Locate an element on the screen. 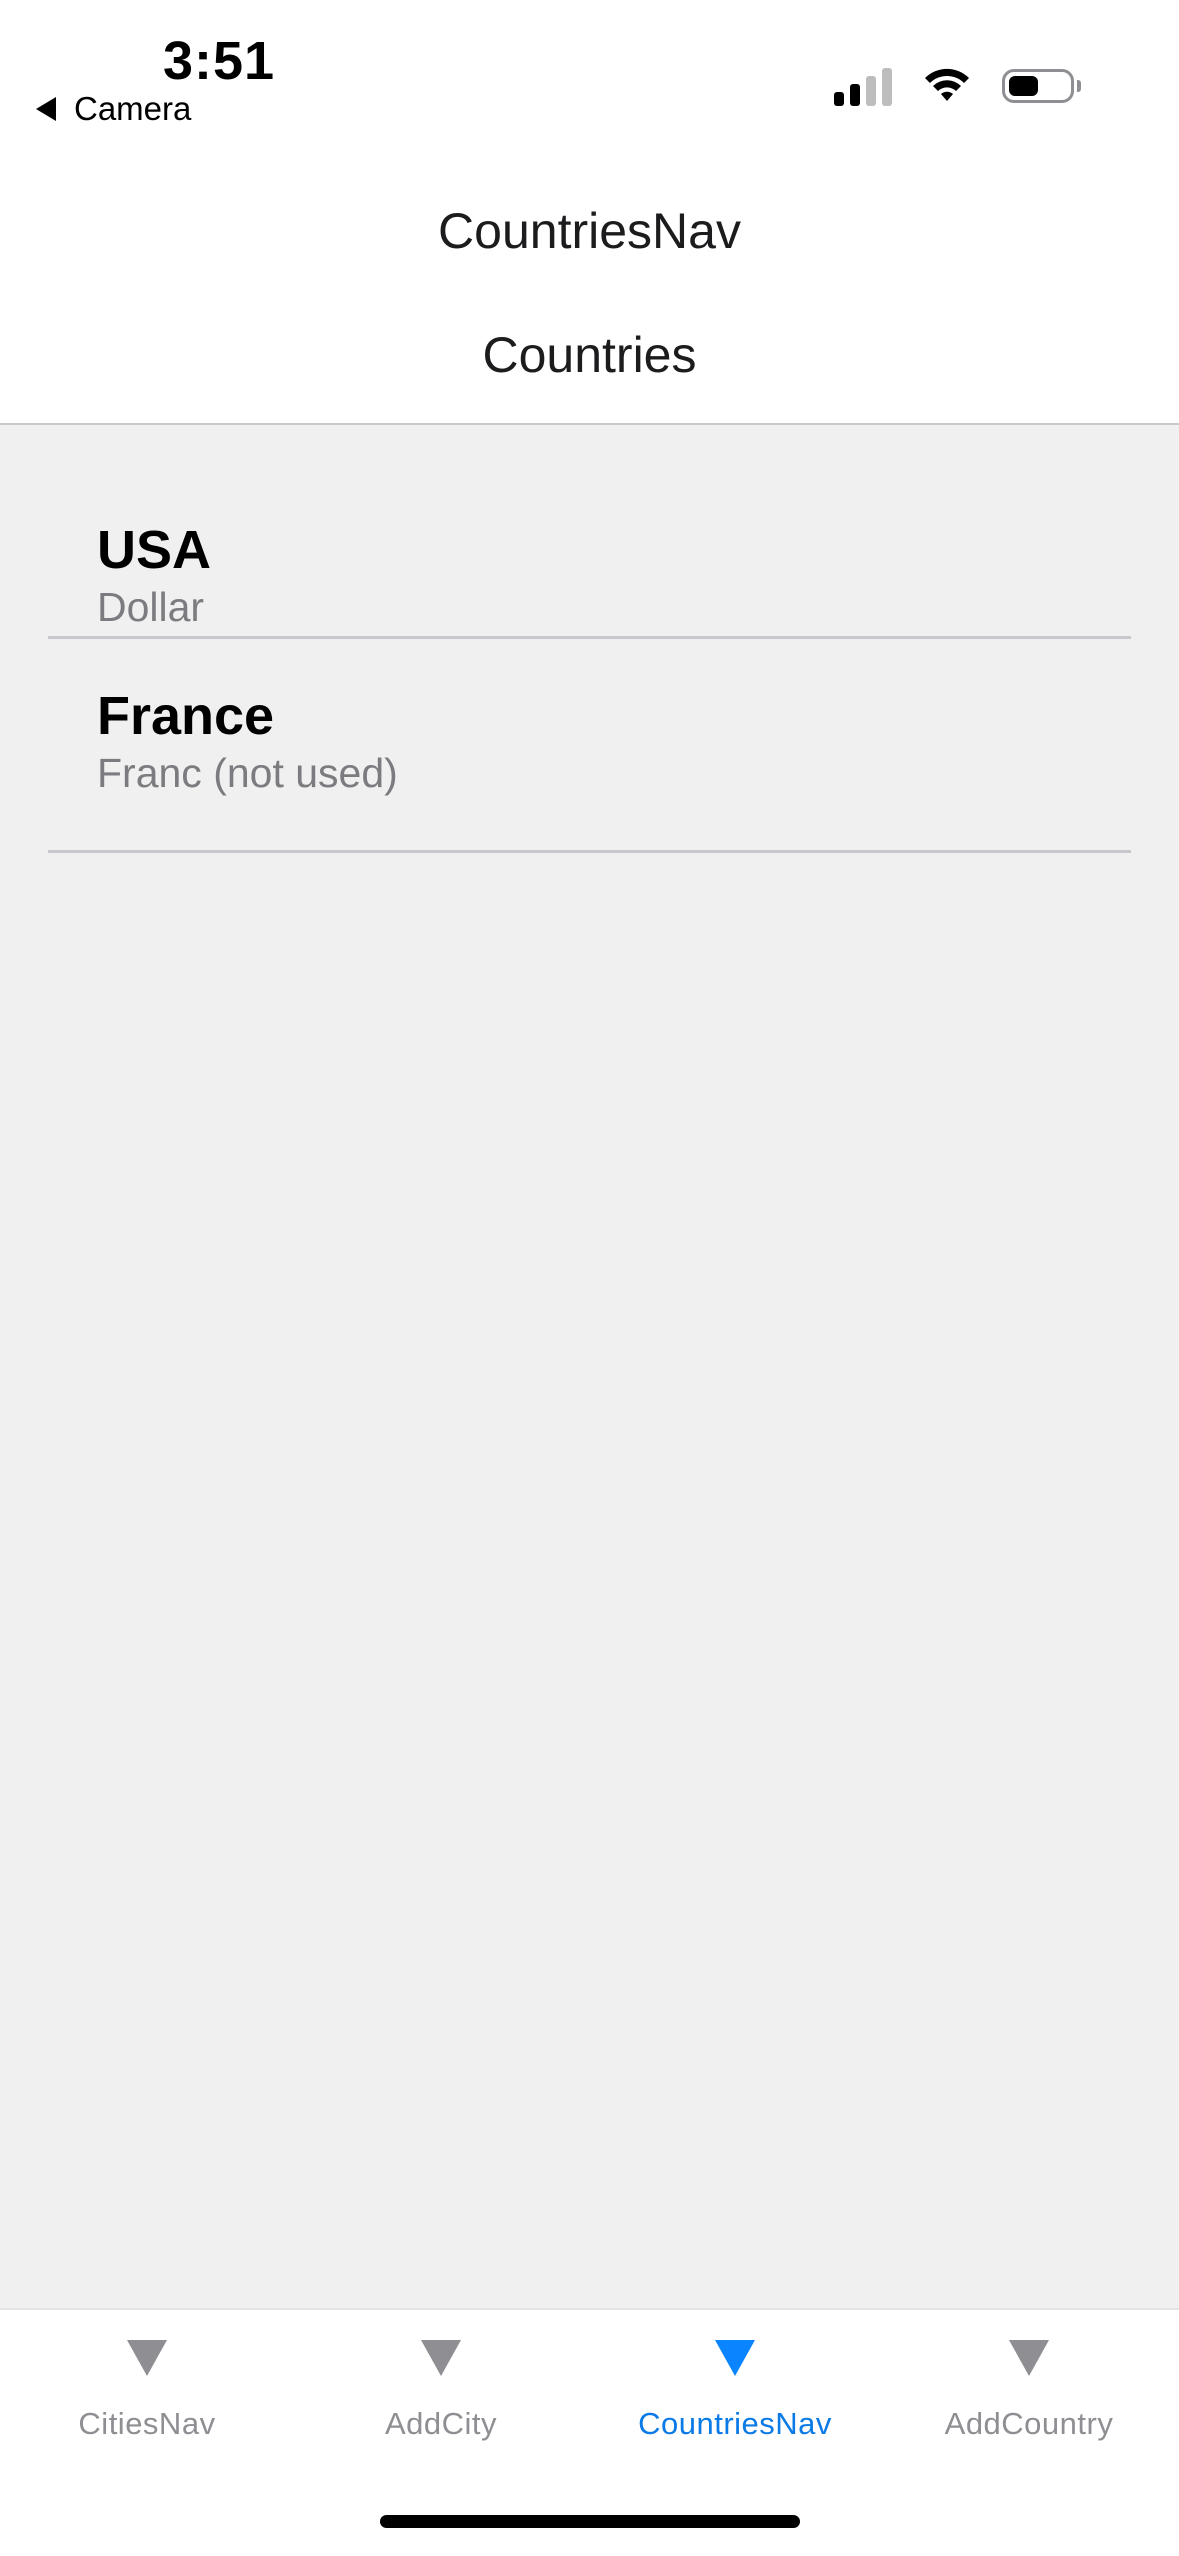 The width and height of the screenshot is (1179, 2556). back-triangle-icon is located at coordinates (46, 109).